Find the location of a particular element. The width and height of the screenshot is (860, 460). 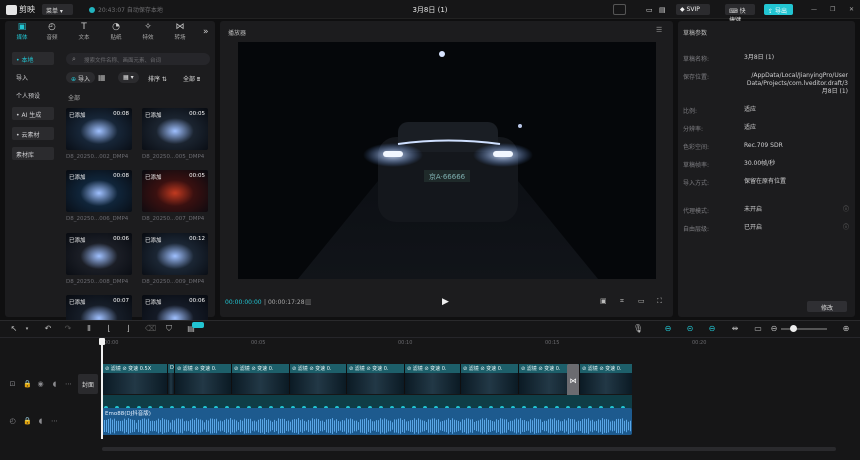

eye-icon: ◉ is located at coordinates (40, 384).